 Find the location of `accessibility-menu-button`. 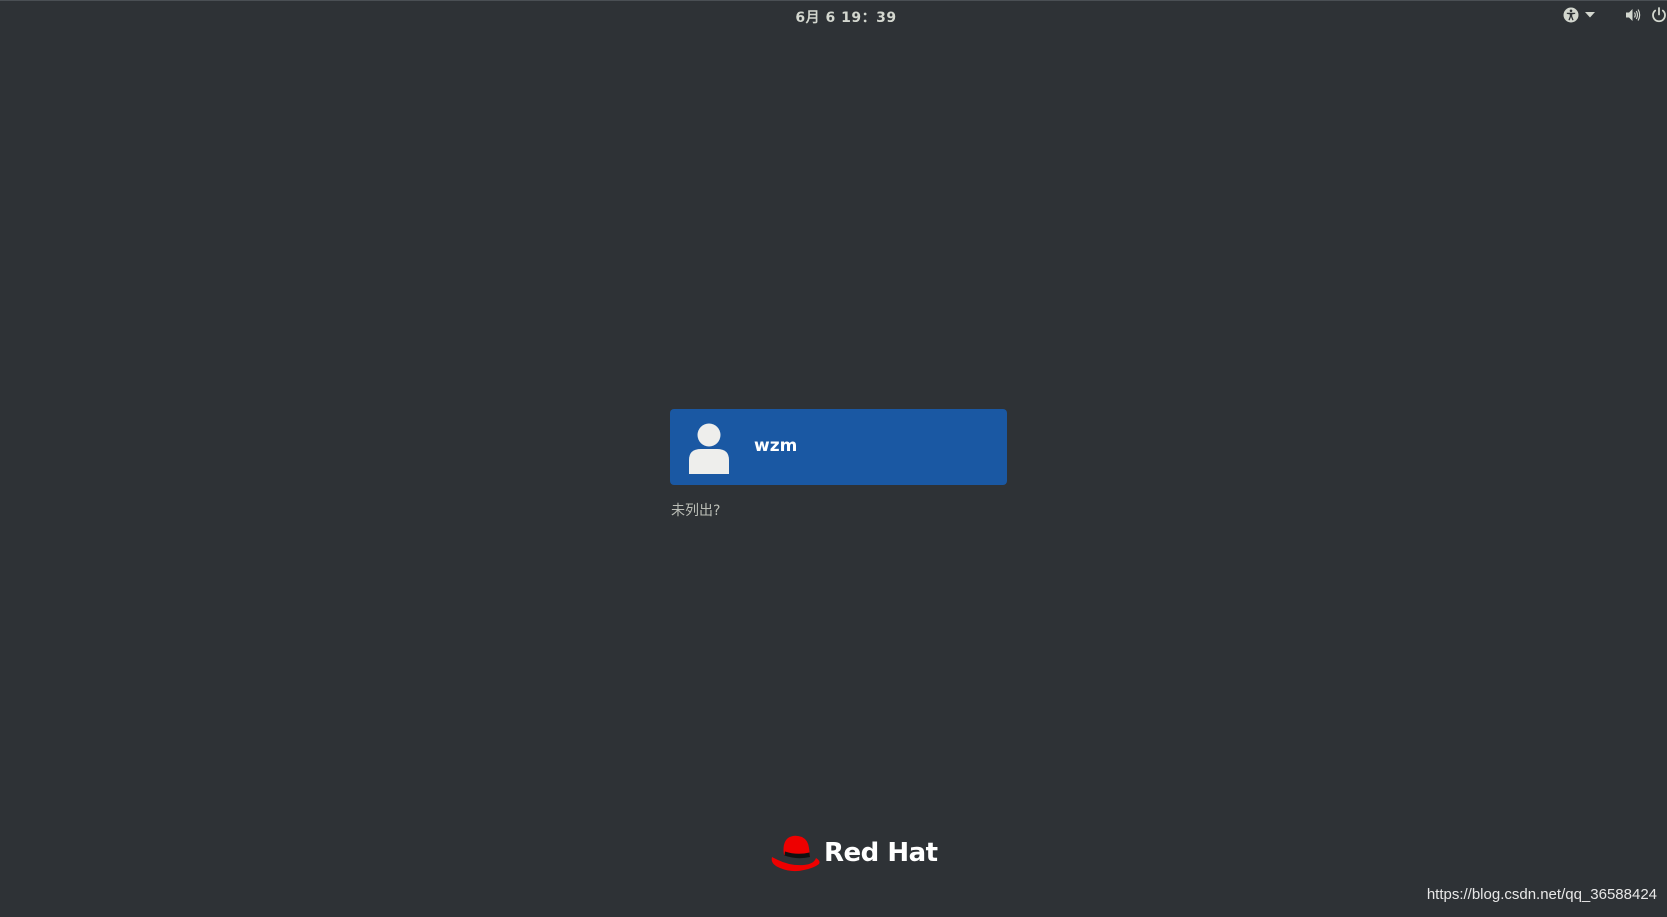

accessibility-menu-button is located at coordinates (1579, 15).